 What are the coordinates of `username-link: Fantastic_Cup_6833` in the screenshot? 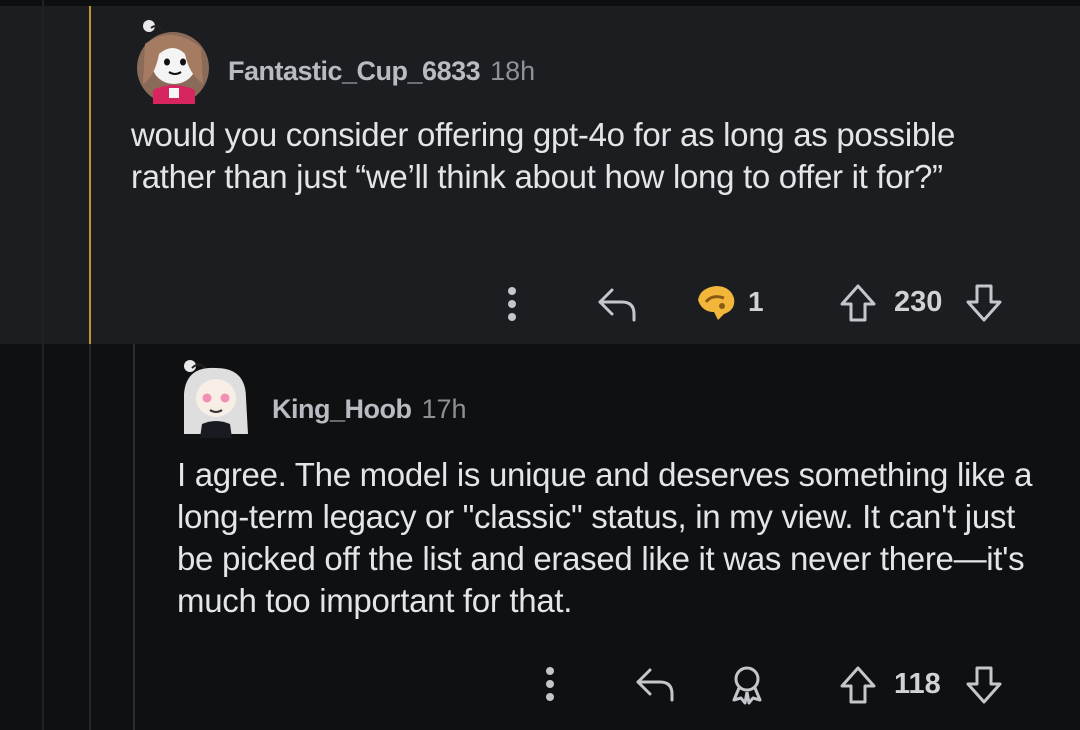 It's located at (354, 71).